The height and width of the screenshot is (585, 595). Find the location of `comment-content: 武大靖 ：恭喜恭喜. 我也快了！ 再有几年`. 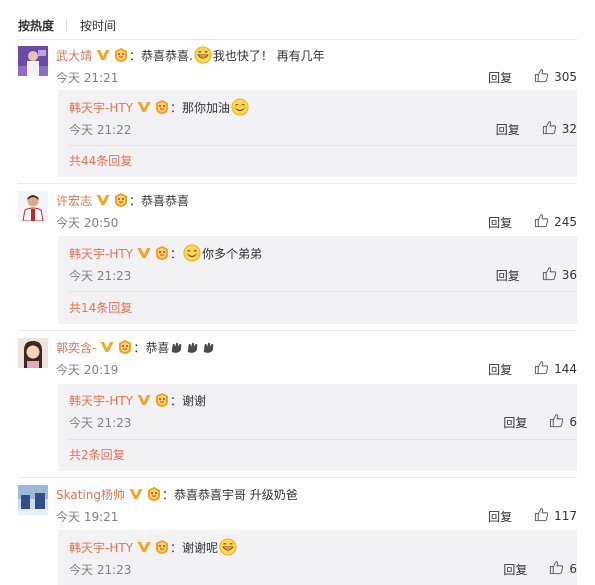

comment-content: 武大靖 ：恭喜恭喜. 我也快了！ 再有几年 is located at coordinates (190, 55).